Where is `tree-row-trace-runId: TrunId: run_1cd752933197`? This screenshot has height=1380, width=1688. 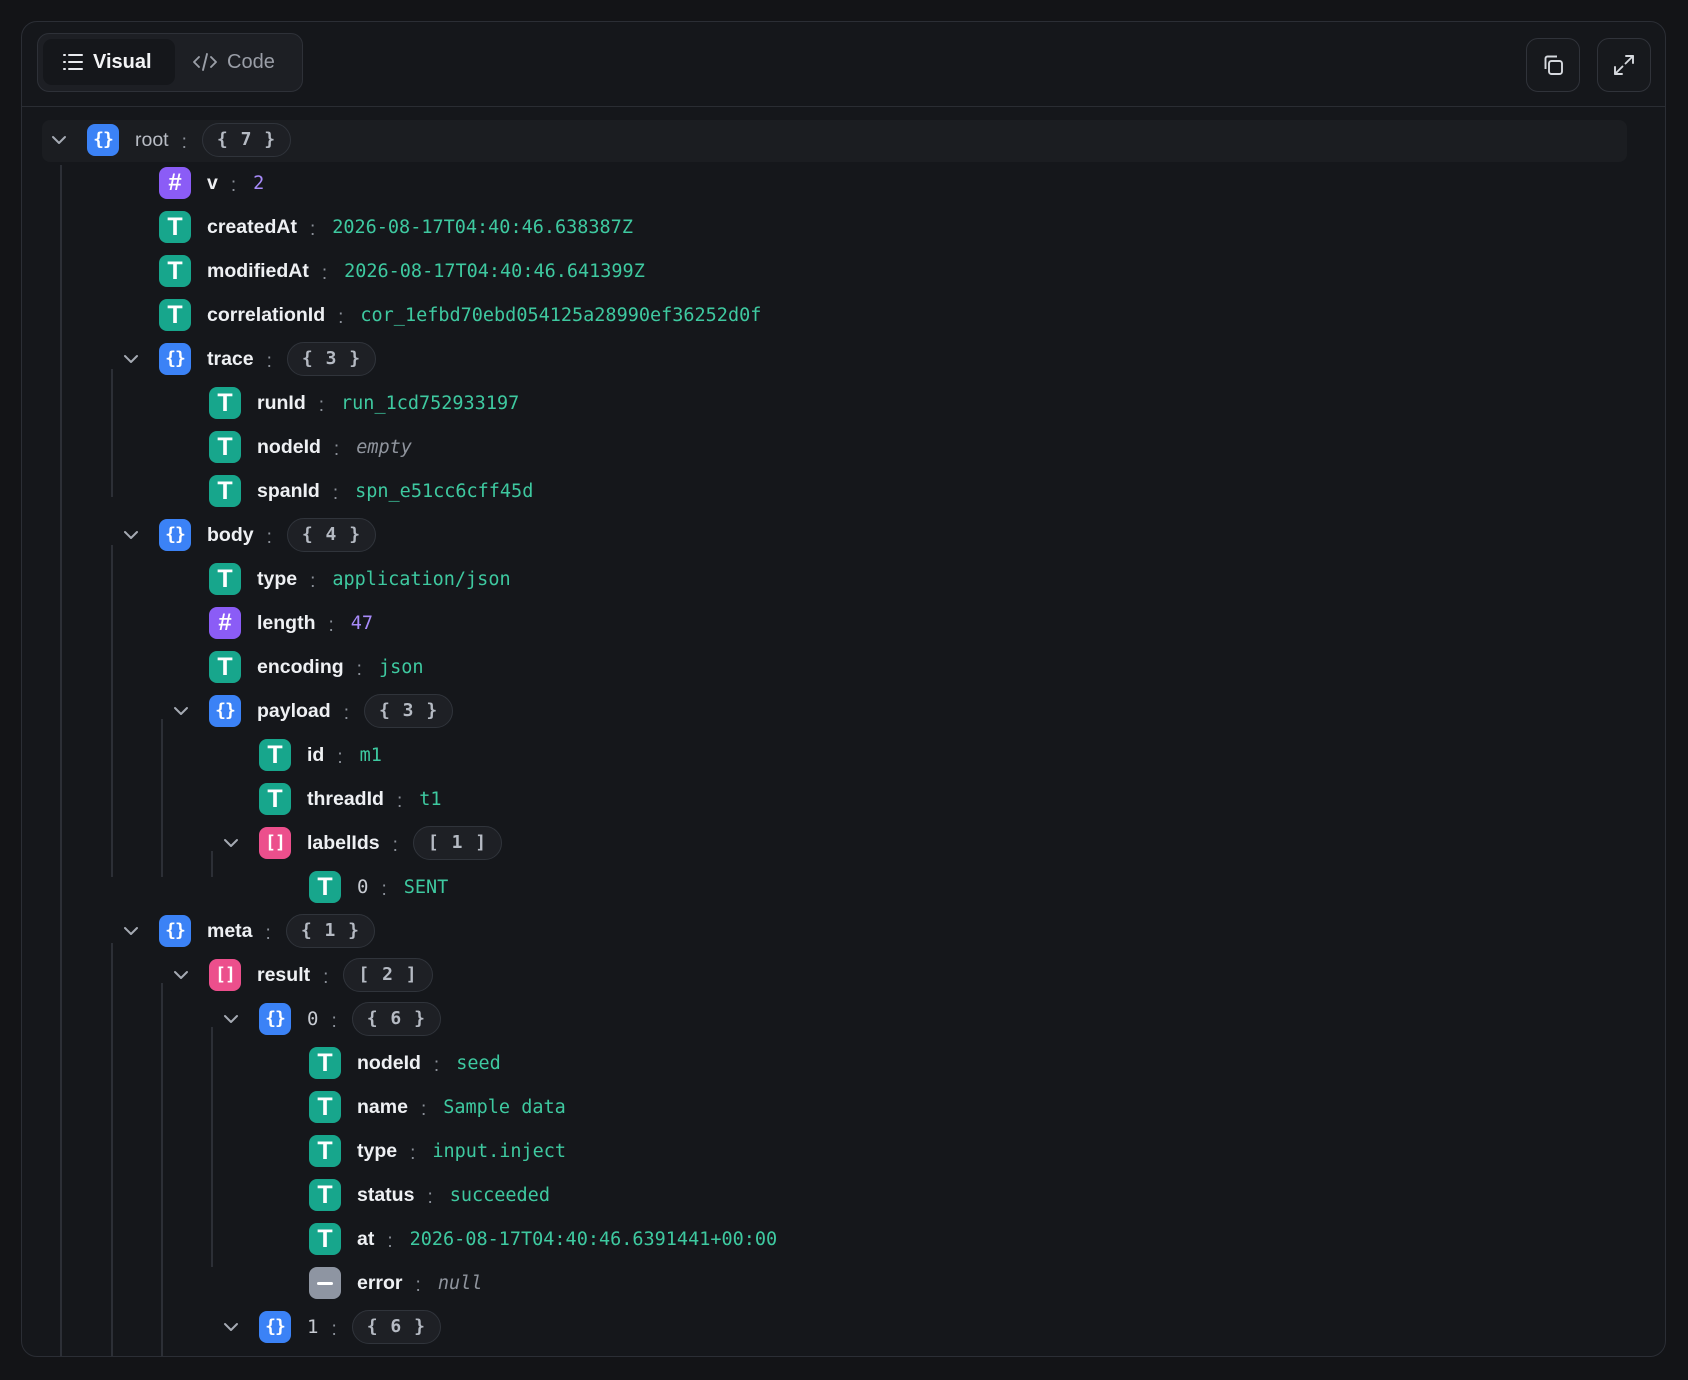 tree-row-trace-runId: TrunId: run_1cd752933197 is located at coordinates (822, 403).